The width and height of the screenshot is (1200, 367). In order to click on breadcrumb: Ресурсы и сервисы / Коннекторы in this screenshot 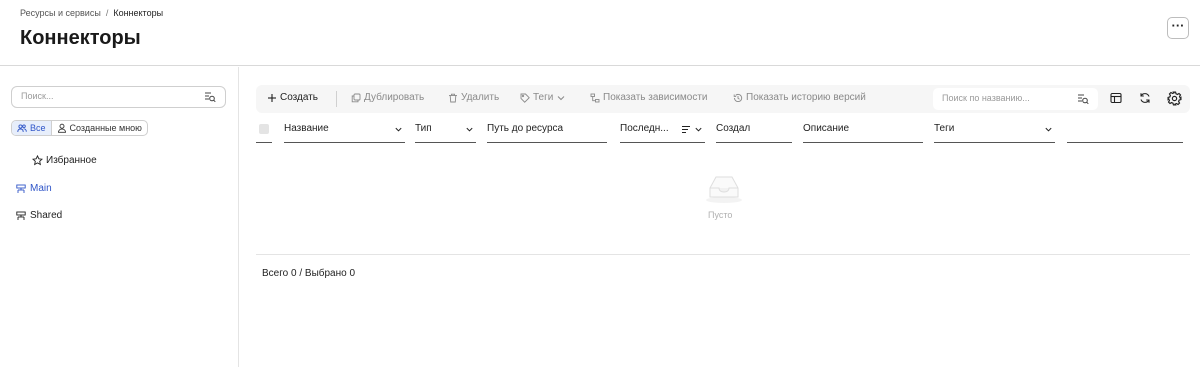, I will do `click(91, 13)`.